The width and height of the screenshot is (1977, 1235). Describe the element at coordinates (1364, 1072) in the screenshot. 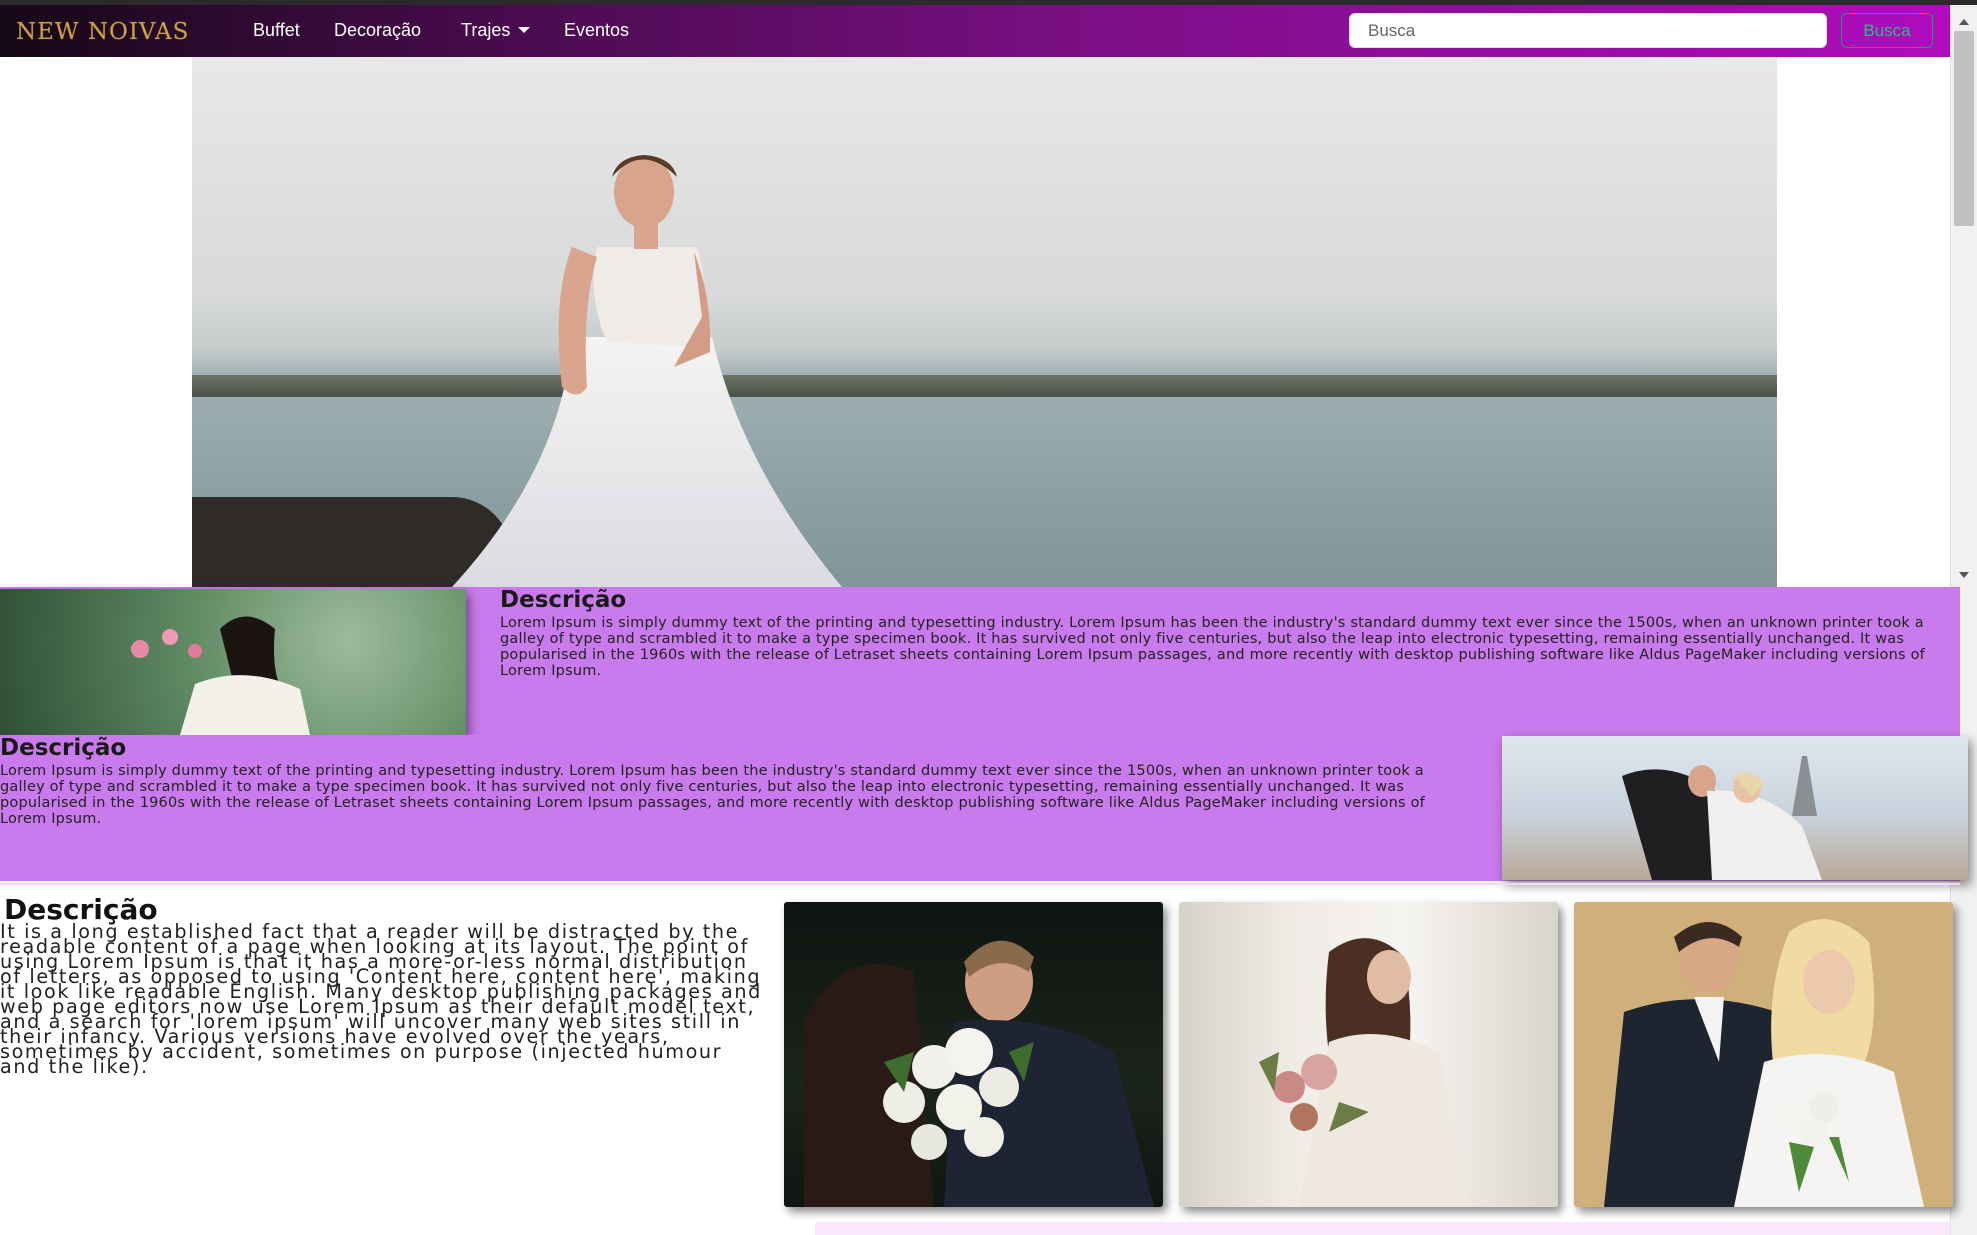

I see `gallery-photo-bride-lace-figure` at that location.